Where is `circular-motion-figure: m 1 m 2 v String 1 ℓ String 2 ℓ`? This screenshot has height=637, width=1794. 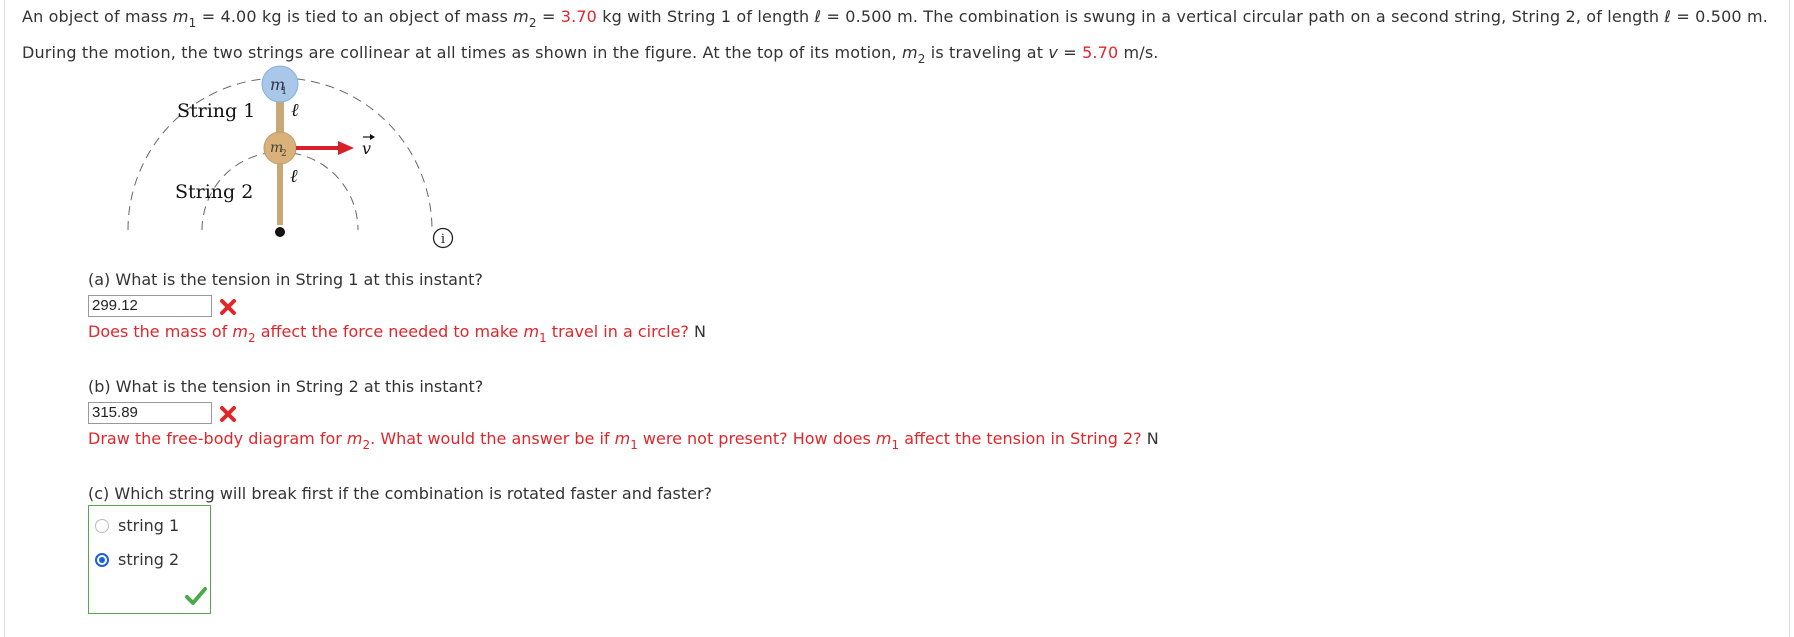 circular-motion-figure: m 1 m 2 v String 1 ℓ String 2 ℓ is located at coordinates (280, 151).